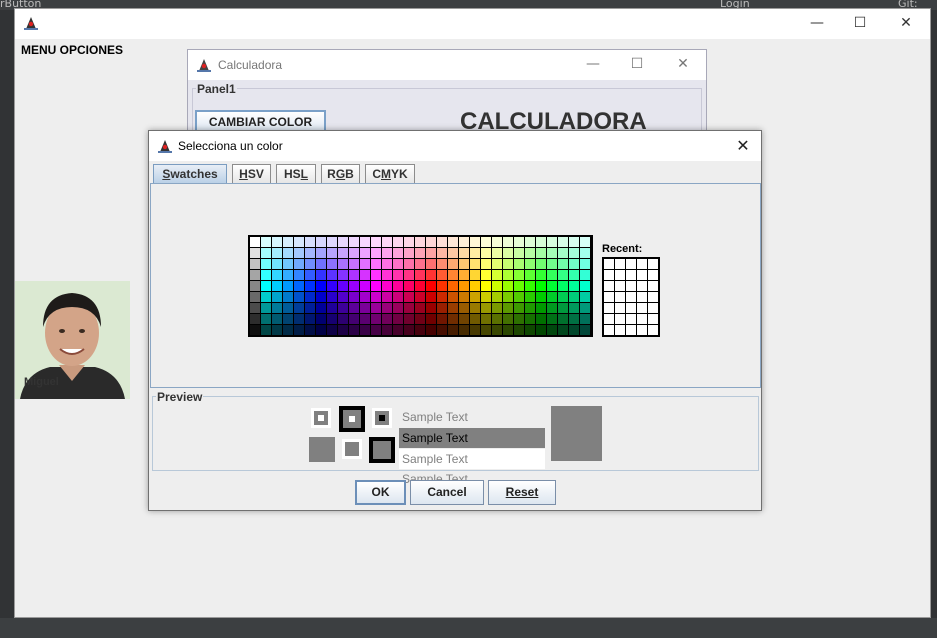 This screenshot has height=638, width=937. I want to click on cancel-button: Cancel, so click(447, 492).